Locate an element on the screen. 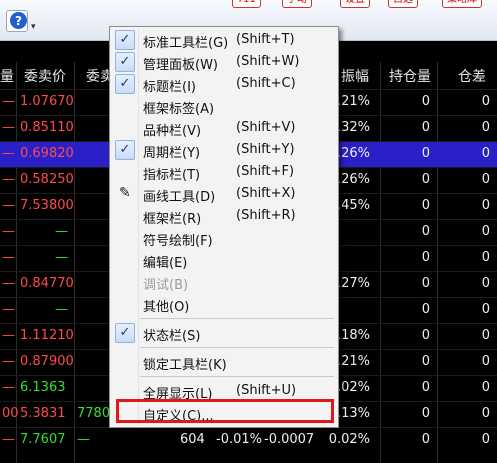 The image size is (497, 463). menu-item: 符号绘制(F) is located at coordinates (224, 238).